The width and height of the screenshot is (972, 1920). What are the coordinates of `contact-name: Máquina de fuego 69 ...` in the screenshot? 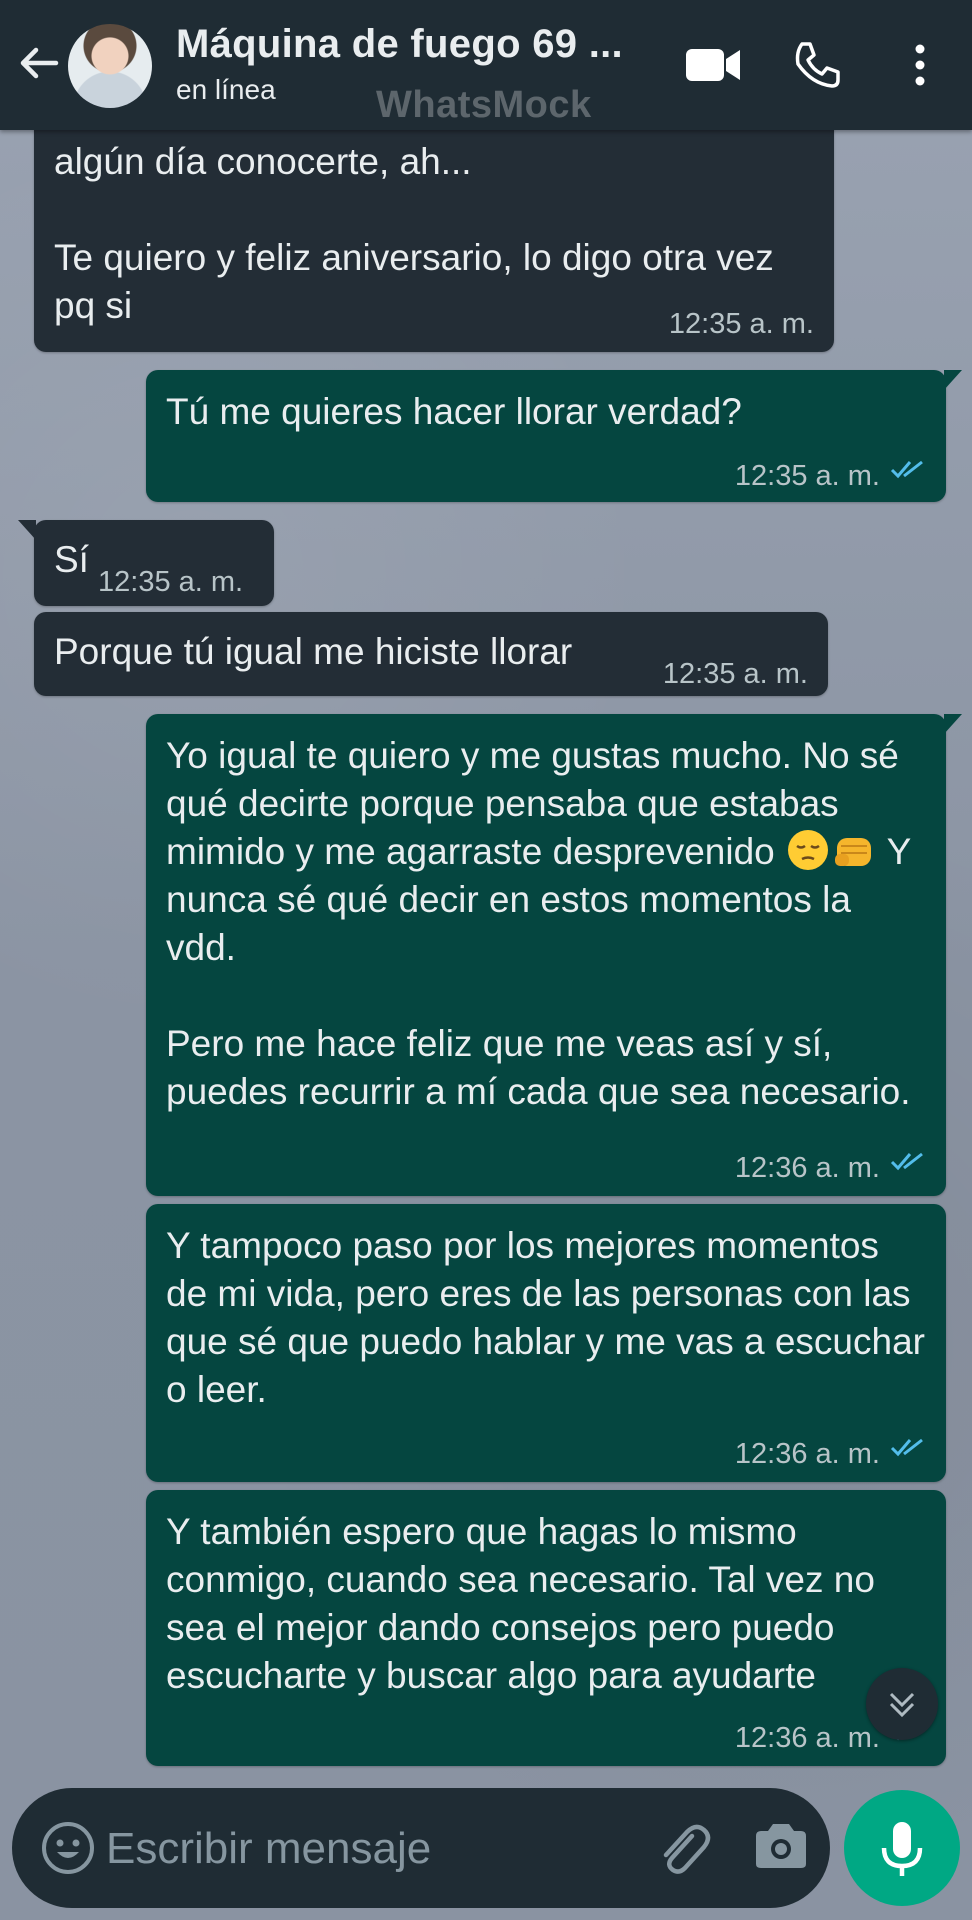 It's located at (399, 44).